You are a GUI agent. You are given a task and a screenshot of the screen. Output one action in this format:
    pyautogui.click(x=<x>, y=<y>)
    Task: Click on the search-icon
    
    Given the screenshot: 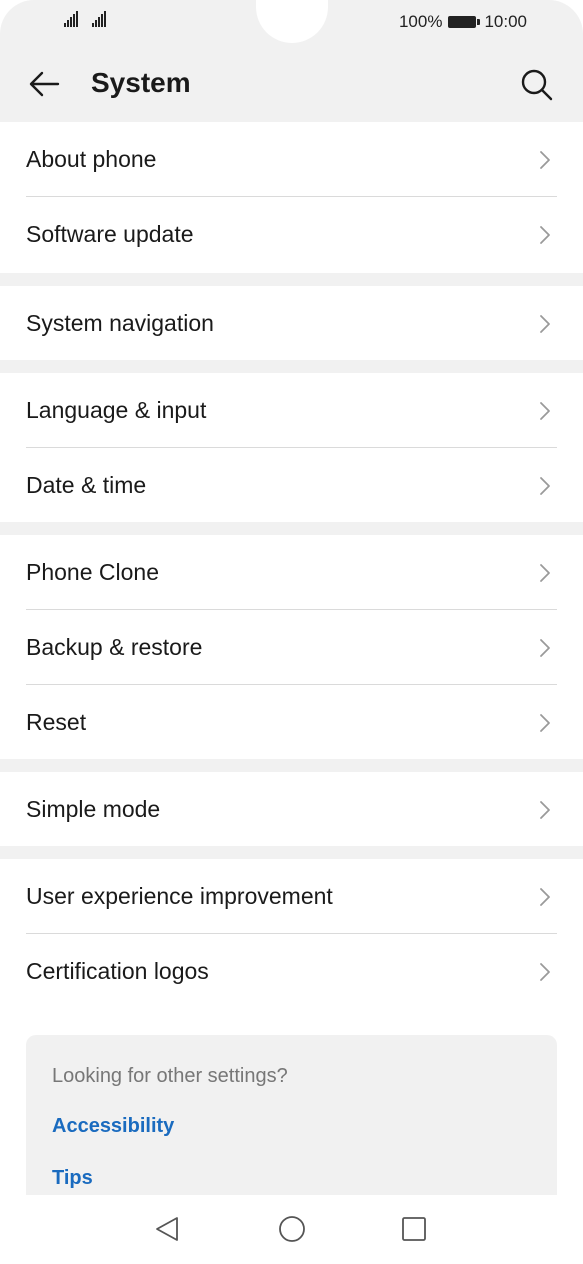 What is the action you would take?
    pyautogui.click(x=537, y=85)
    